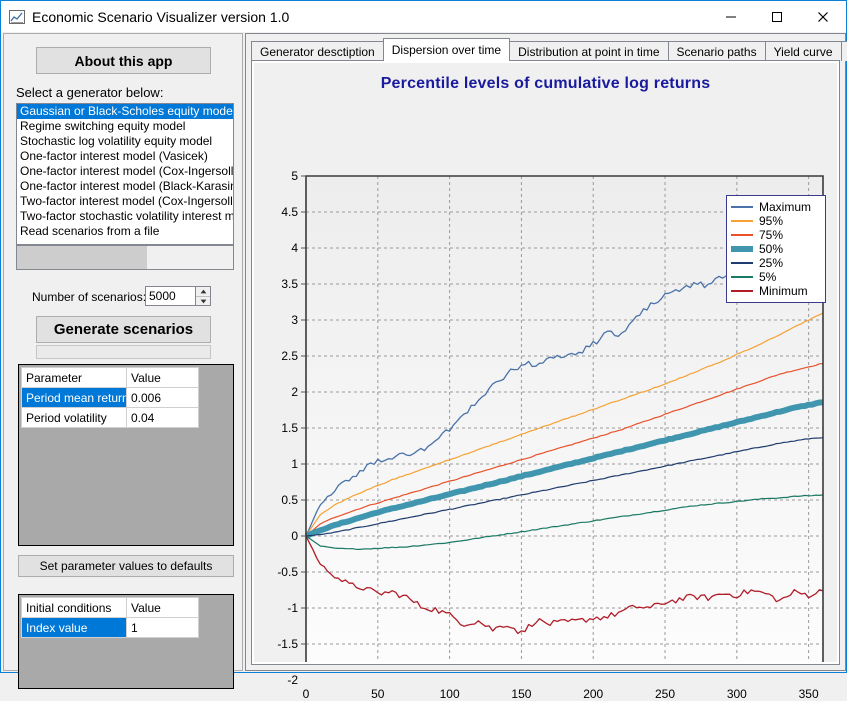 The height and width of the screenshot is (701, 847). What do you see at coordinates (279, 212) in the screenshot?
I see `y-axis-label: 4.5` at bounding box center [279, 212].